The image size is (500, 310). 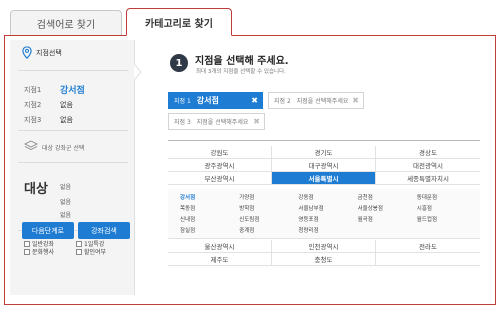 I want to click on region-ulsan: 울산광역시, so click(x=220, y=246).